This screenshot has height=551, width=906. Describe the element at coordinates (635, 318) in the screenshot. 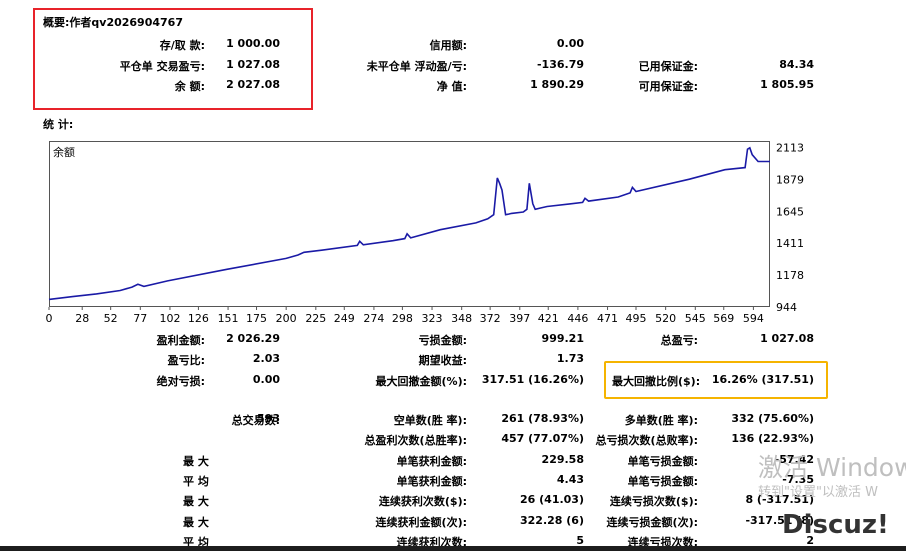

I see `x-tick-label: 495` at that location.